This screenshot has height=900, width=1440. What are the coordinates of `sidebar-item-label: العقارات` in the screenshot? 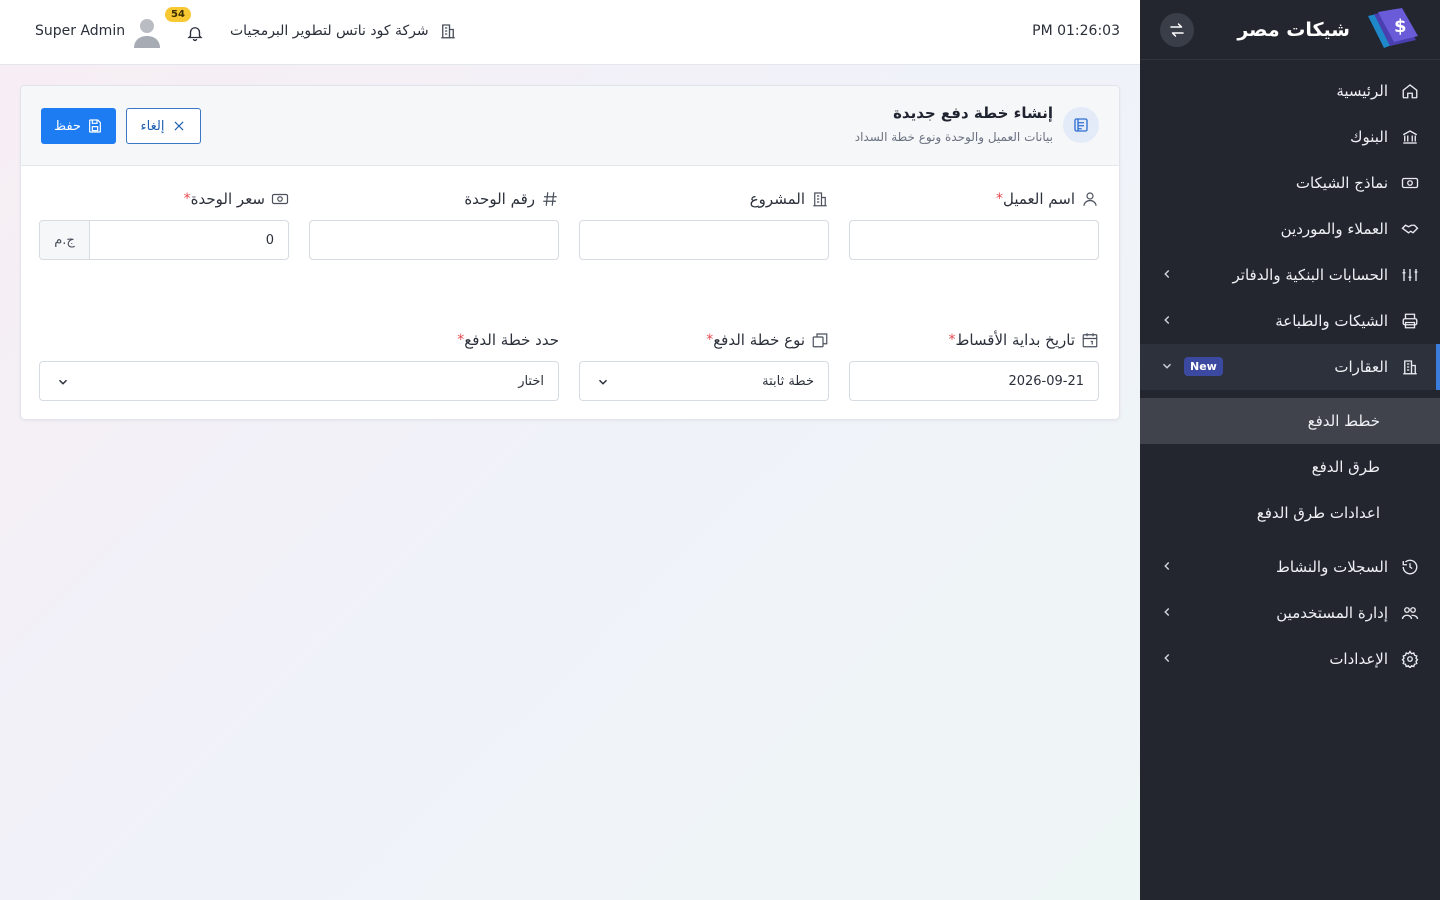 It's located at (1361, 367).